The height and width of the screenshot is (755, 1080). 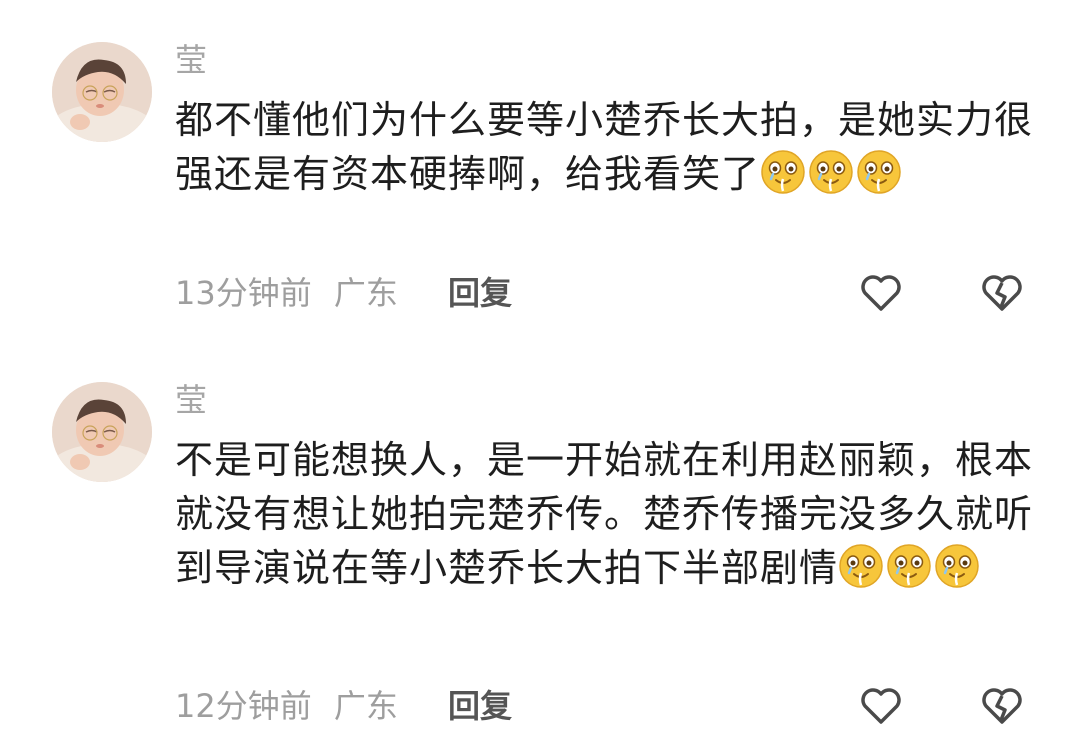 I want to click on comment-meta: 12分钟前 广东, so click(x=286, y=706).